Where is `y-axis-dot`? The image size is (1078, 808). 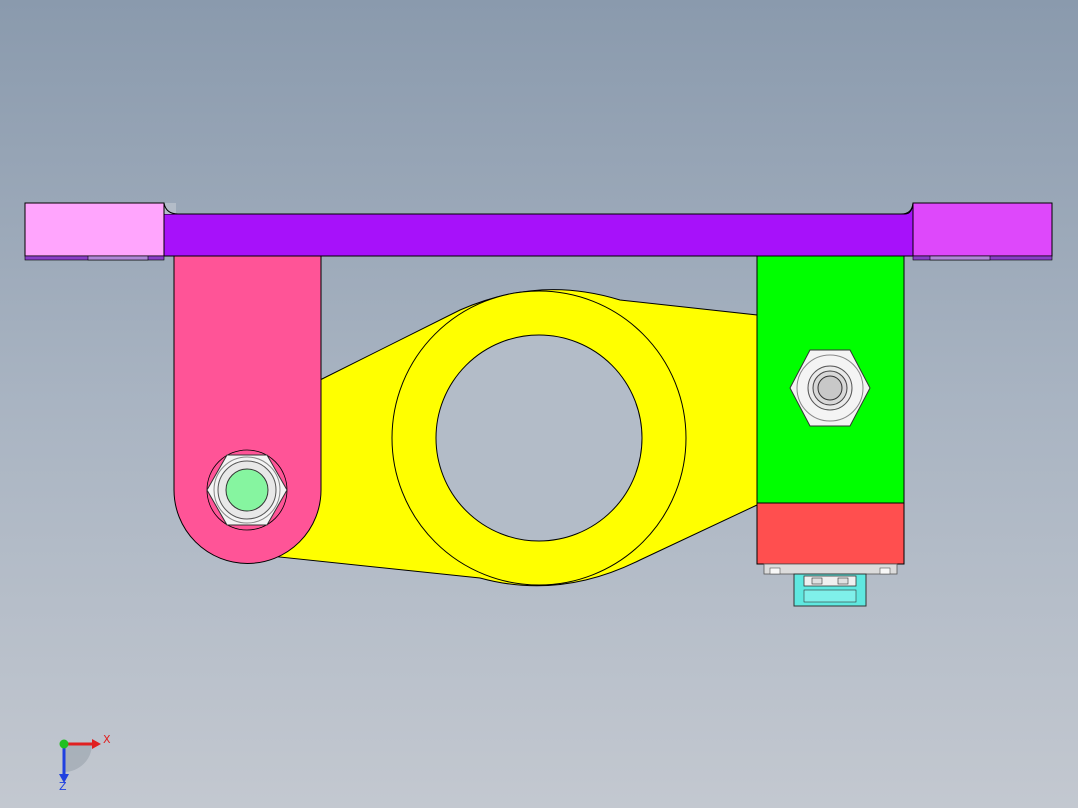
y-axis-dot is located at coordinates (64, 744).